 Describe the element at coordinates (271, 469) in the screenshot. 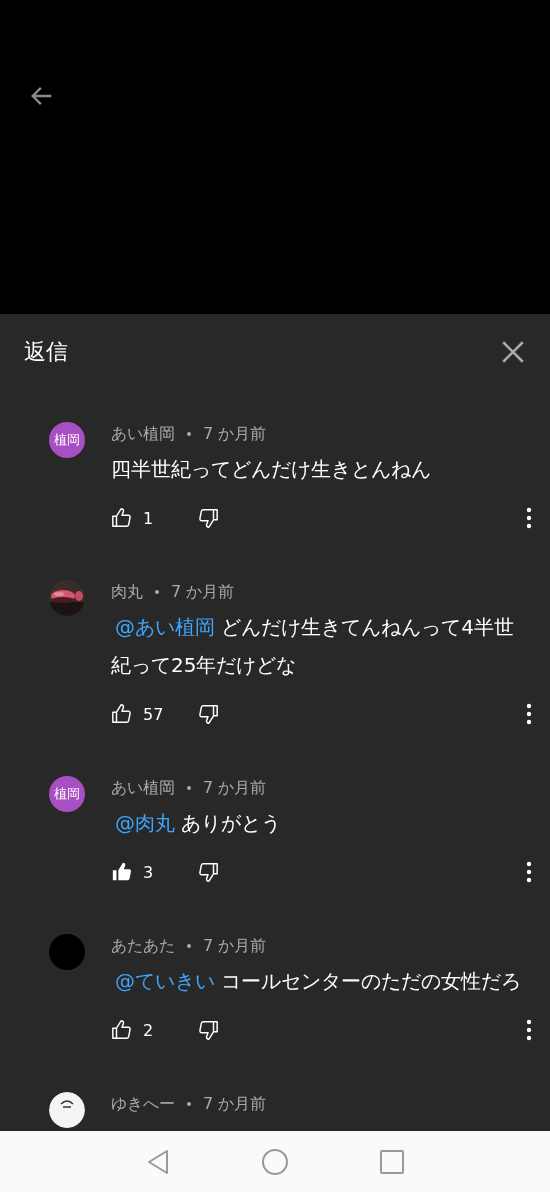

I see `comment-text: 四半世紀ってどんだけ生きとんねん` at that location.